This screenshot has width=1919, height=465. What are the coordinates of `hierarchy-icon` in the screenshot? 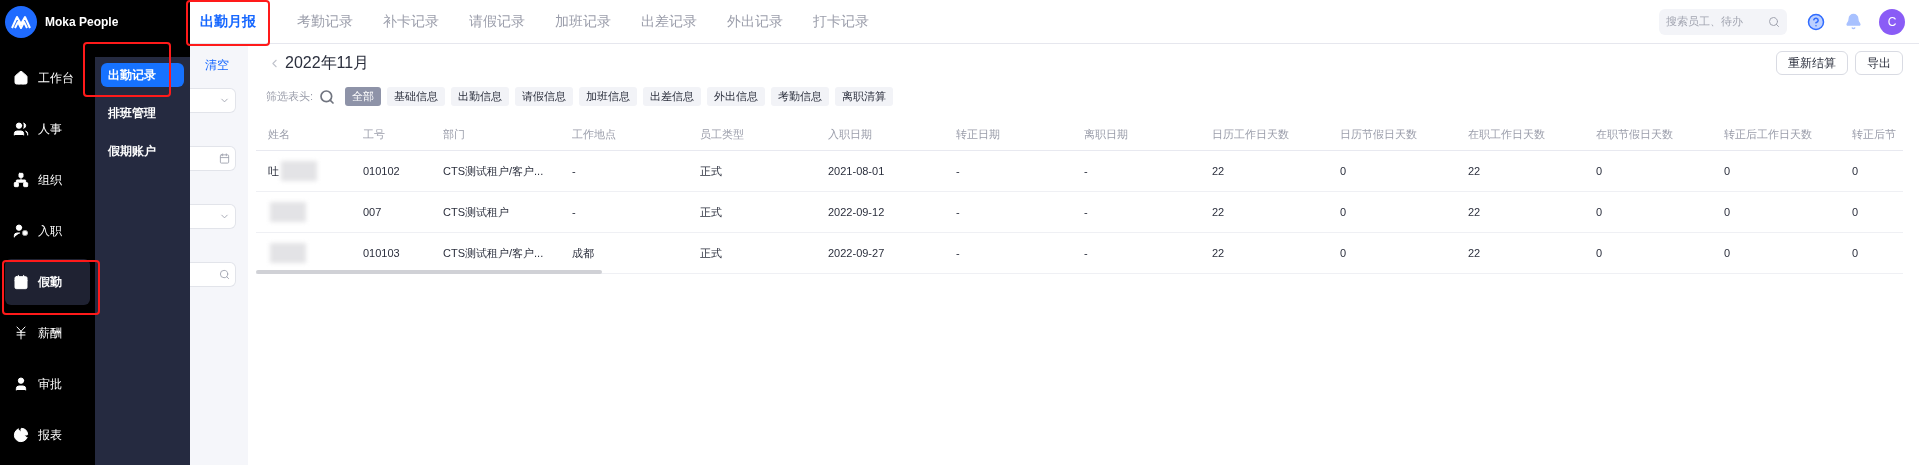 It's located at (21, 180).